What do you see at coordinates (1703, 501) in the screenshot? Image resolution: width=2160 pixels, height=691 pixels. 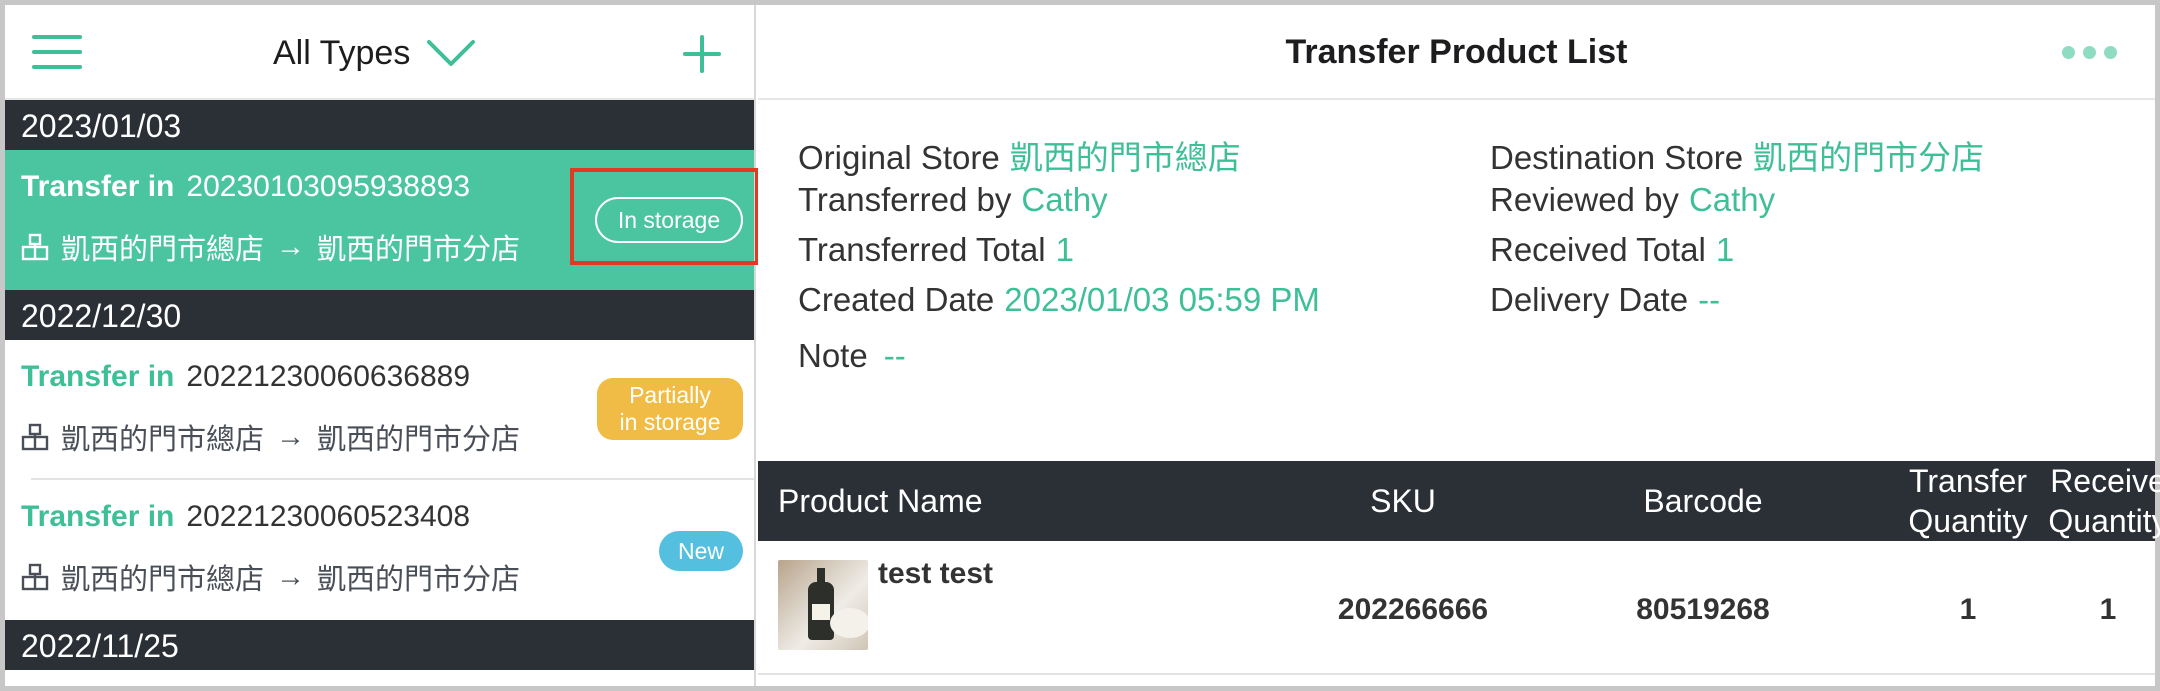 I see `column-barcode: Barcode` at bounding box center [1703, 501].